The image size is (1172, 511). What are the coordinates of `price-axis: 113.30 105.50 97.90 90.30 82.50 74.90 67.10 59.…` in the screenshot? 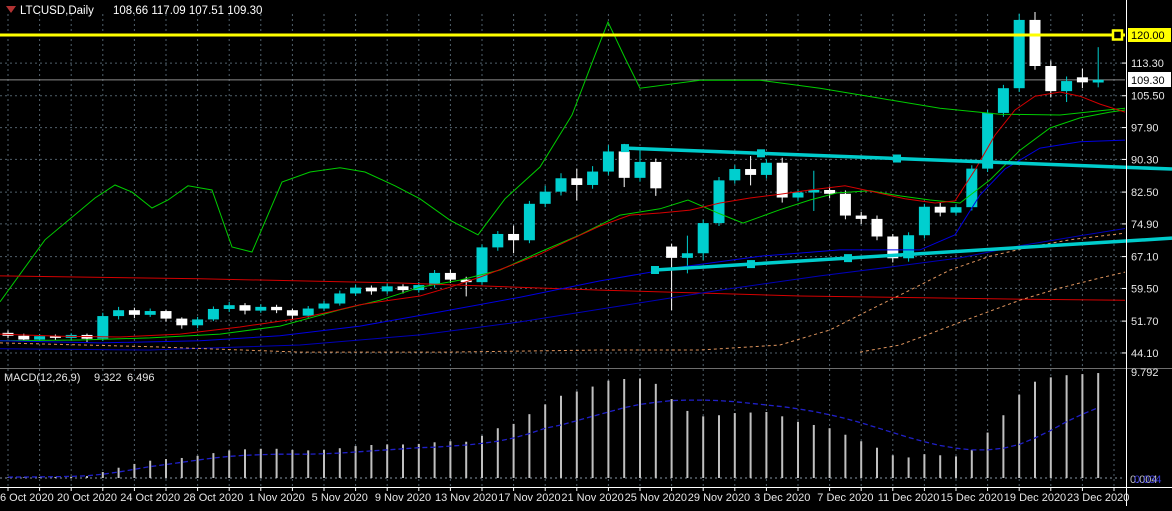 It's located at (1143, 209).